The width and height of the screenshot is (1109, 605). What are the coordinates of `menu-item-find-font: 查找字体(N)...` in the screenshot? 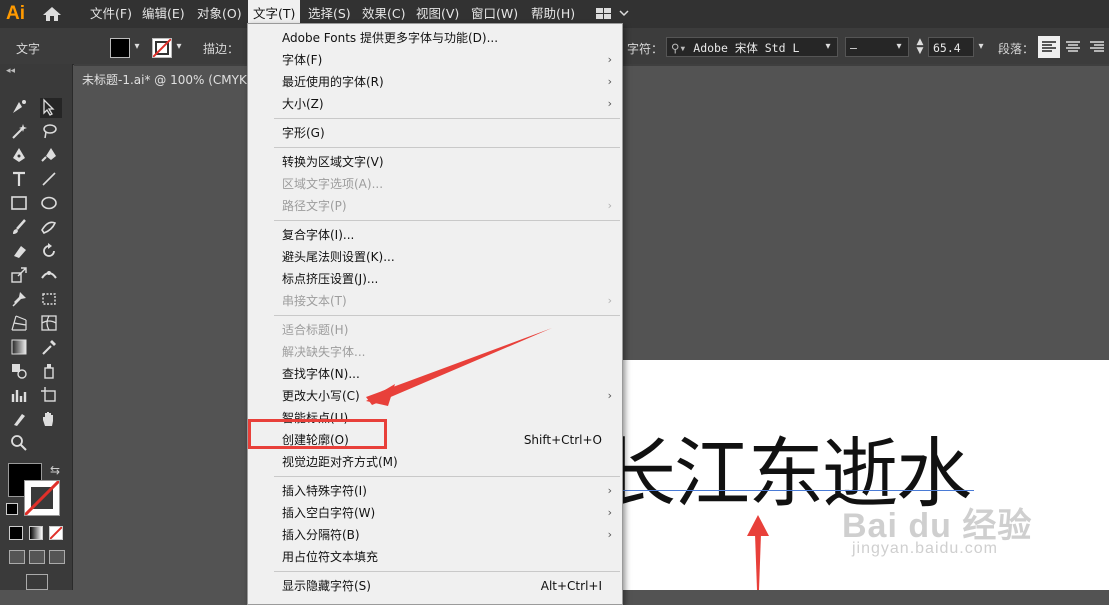 It's located at (435, 374).